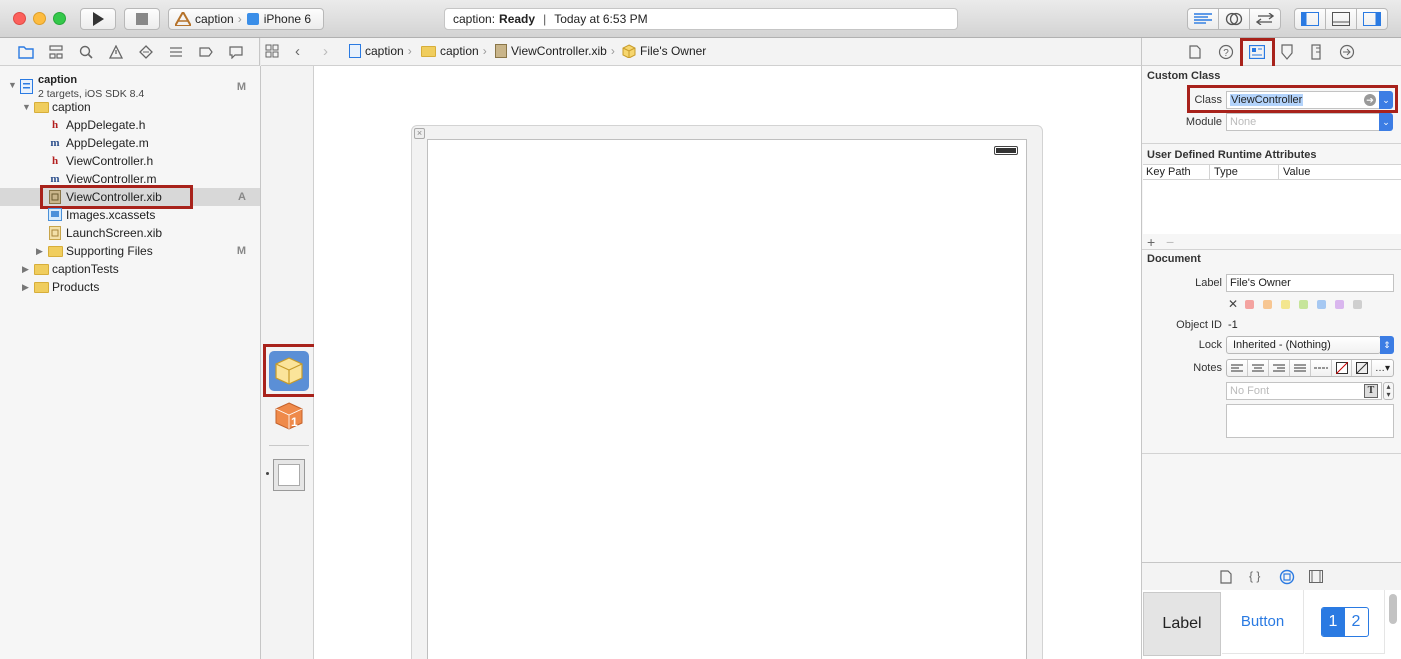  I want to click on nav-row-viewcontroller-h: h ViewController.h, so click(130, 161).